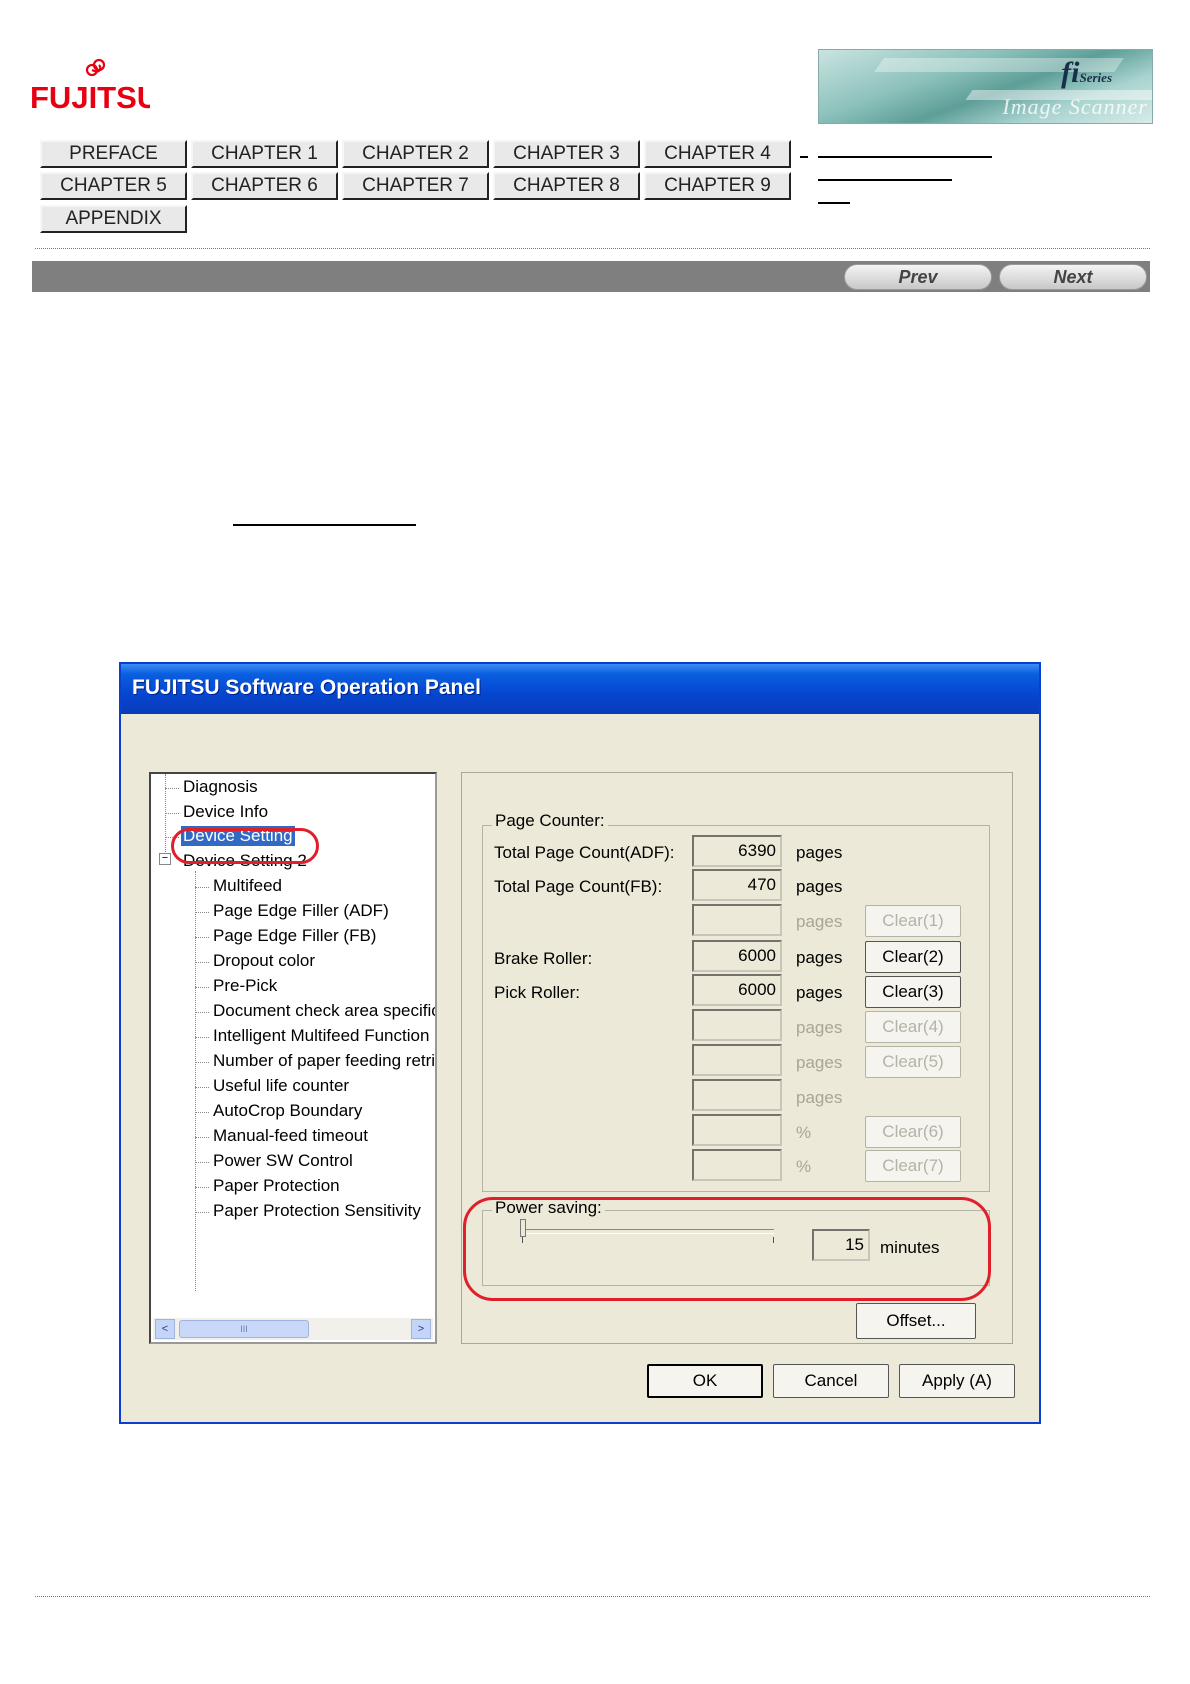 The height and width of the screenshot is (1684, 1190). Describe the element at coordinates (957, 1381) in the screenshot. I see `apply-button: Apply (A)` at that location.